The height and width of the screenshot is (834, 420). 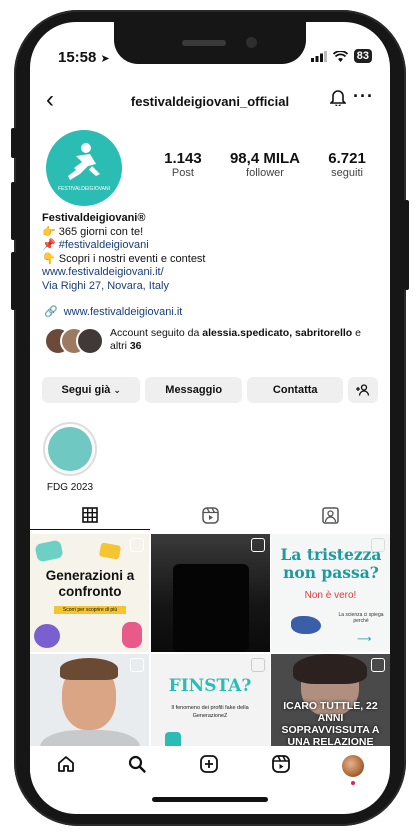 What do you see at coordinates (13, 143) in the screenshot?
I see `mute-switch` at bounding box center [13, 143].